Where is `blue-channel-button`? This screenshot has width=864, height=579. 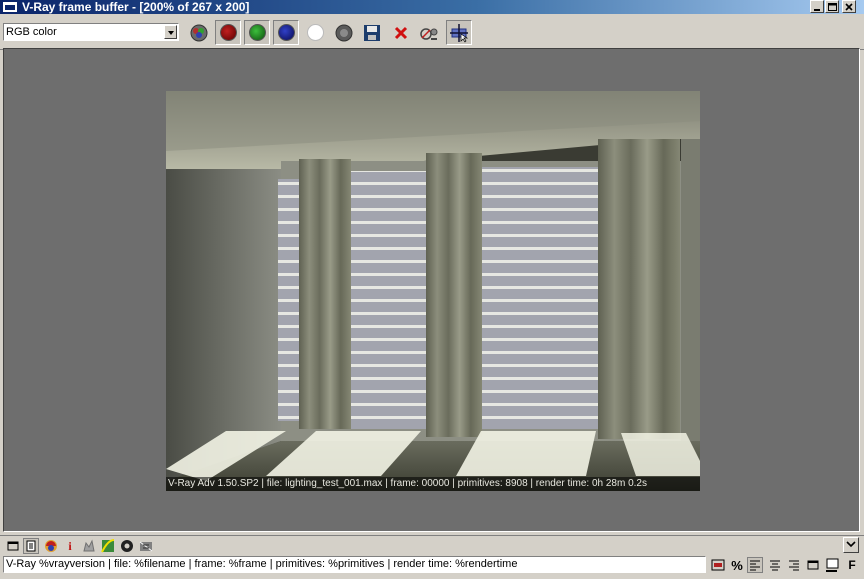
blue-channel-button is located at coordinates (286, 32).